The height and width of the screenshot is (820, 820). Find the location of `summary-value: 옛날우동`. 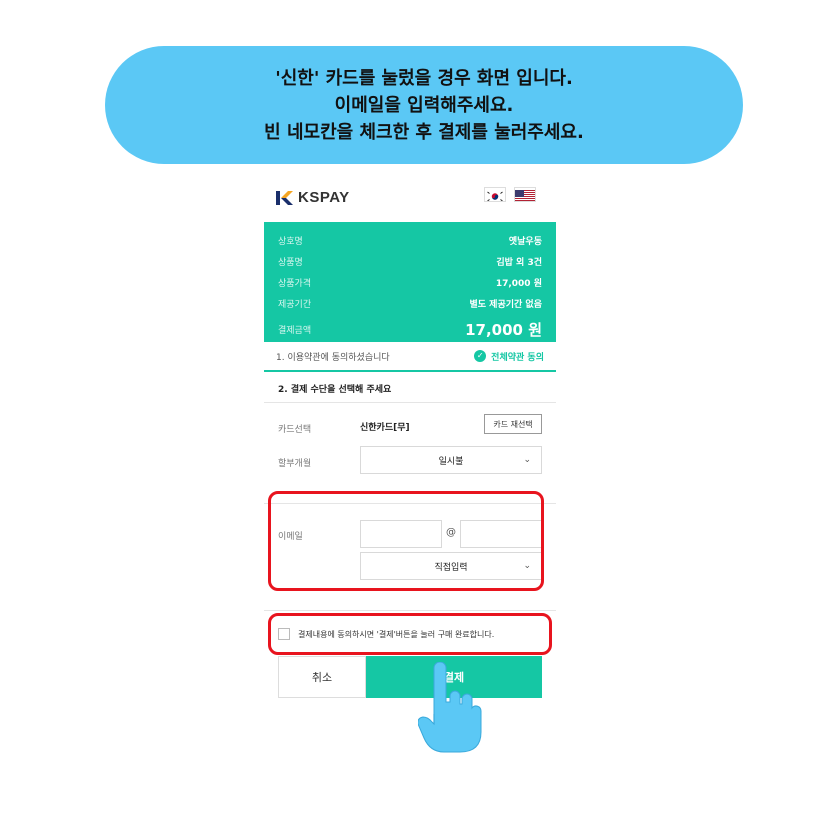

summary-value: 옛날우동 is located at coordinates (525, 242).